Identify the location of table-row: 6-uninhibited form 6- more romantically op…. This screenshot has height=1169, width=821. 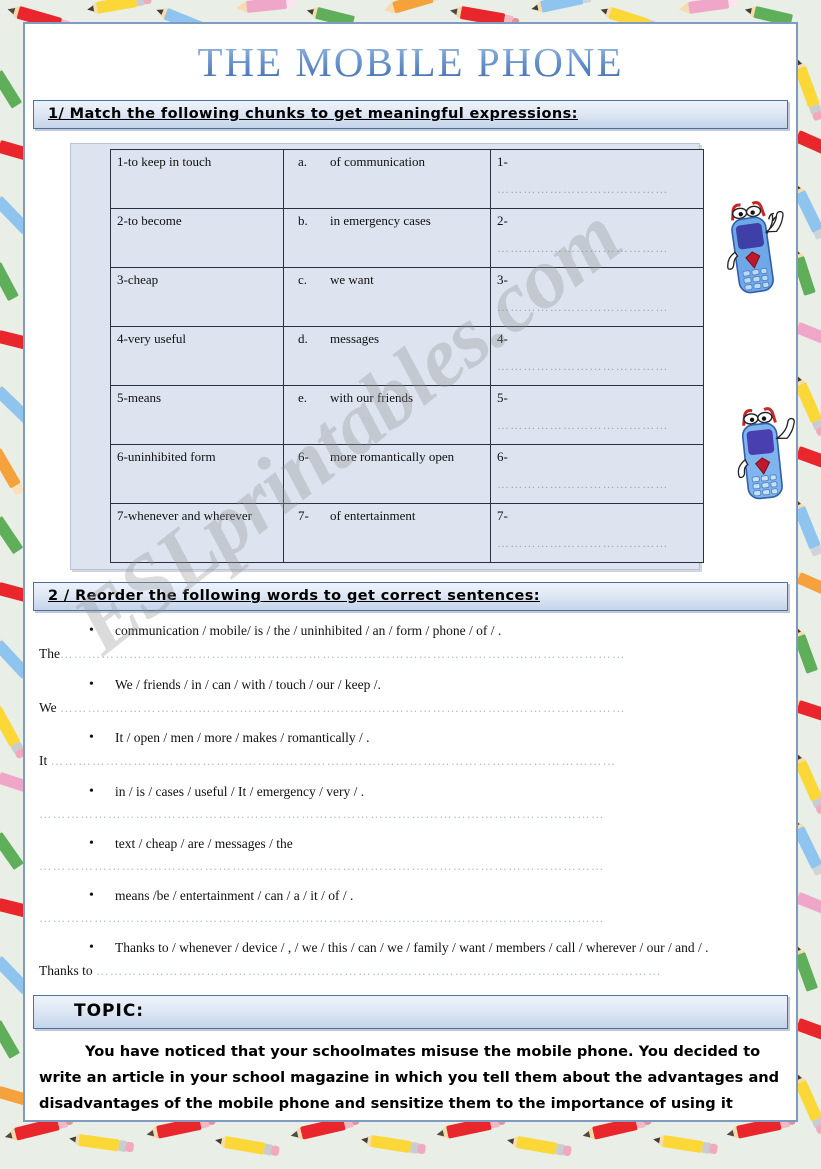
(407, 474).